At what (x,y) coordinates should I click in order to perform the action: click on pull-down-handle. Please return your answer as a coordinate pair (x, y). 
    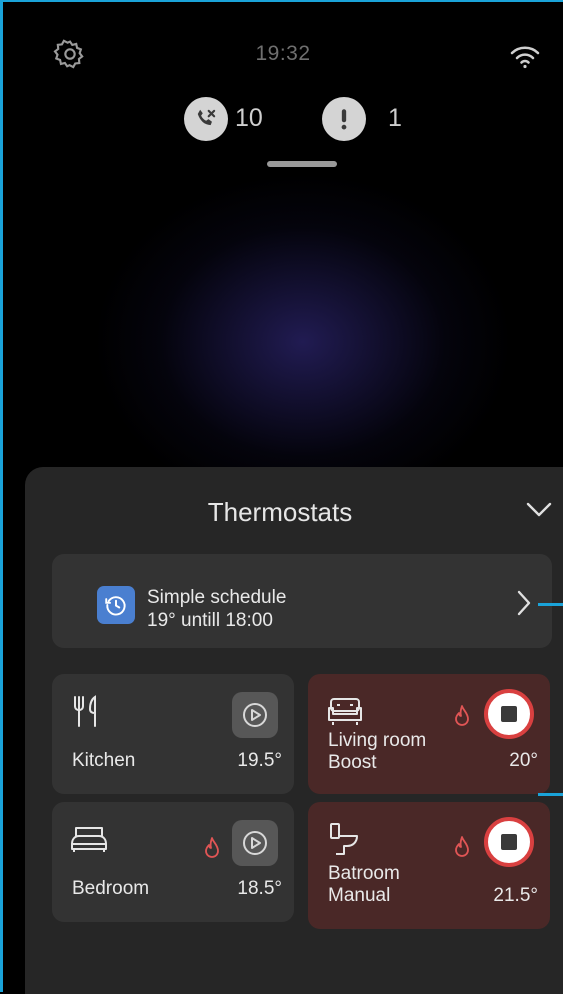
    Looking at the image, I should click on (302, 164).